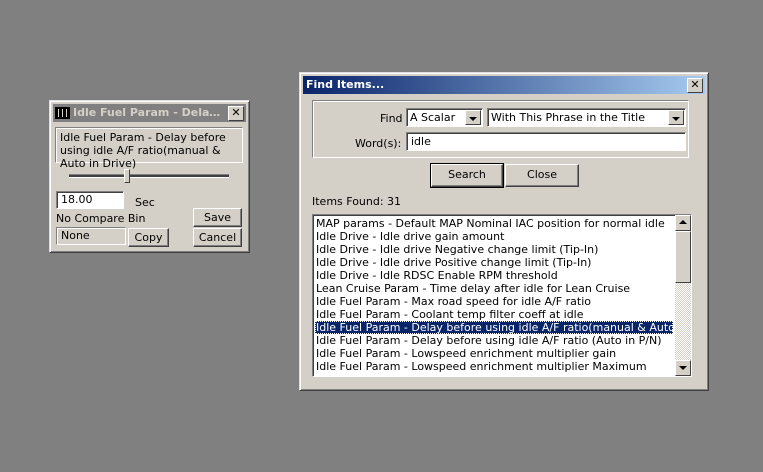 This screenshot has width=763, height=472. What do you see at coordinates (494, 236) in the screenshot?
I see `list-item: Idle Drive - Idle drive gain amount` at bounding box center [494, 236].